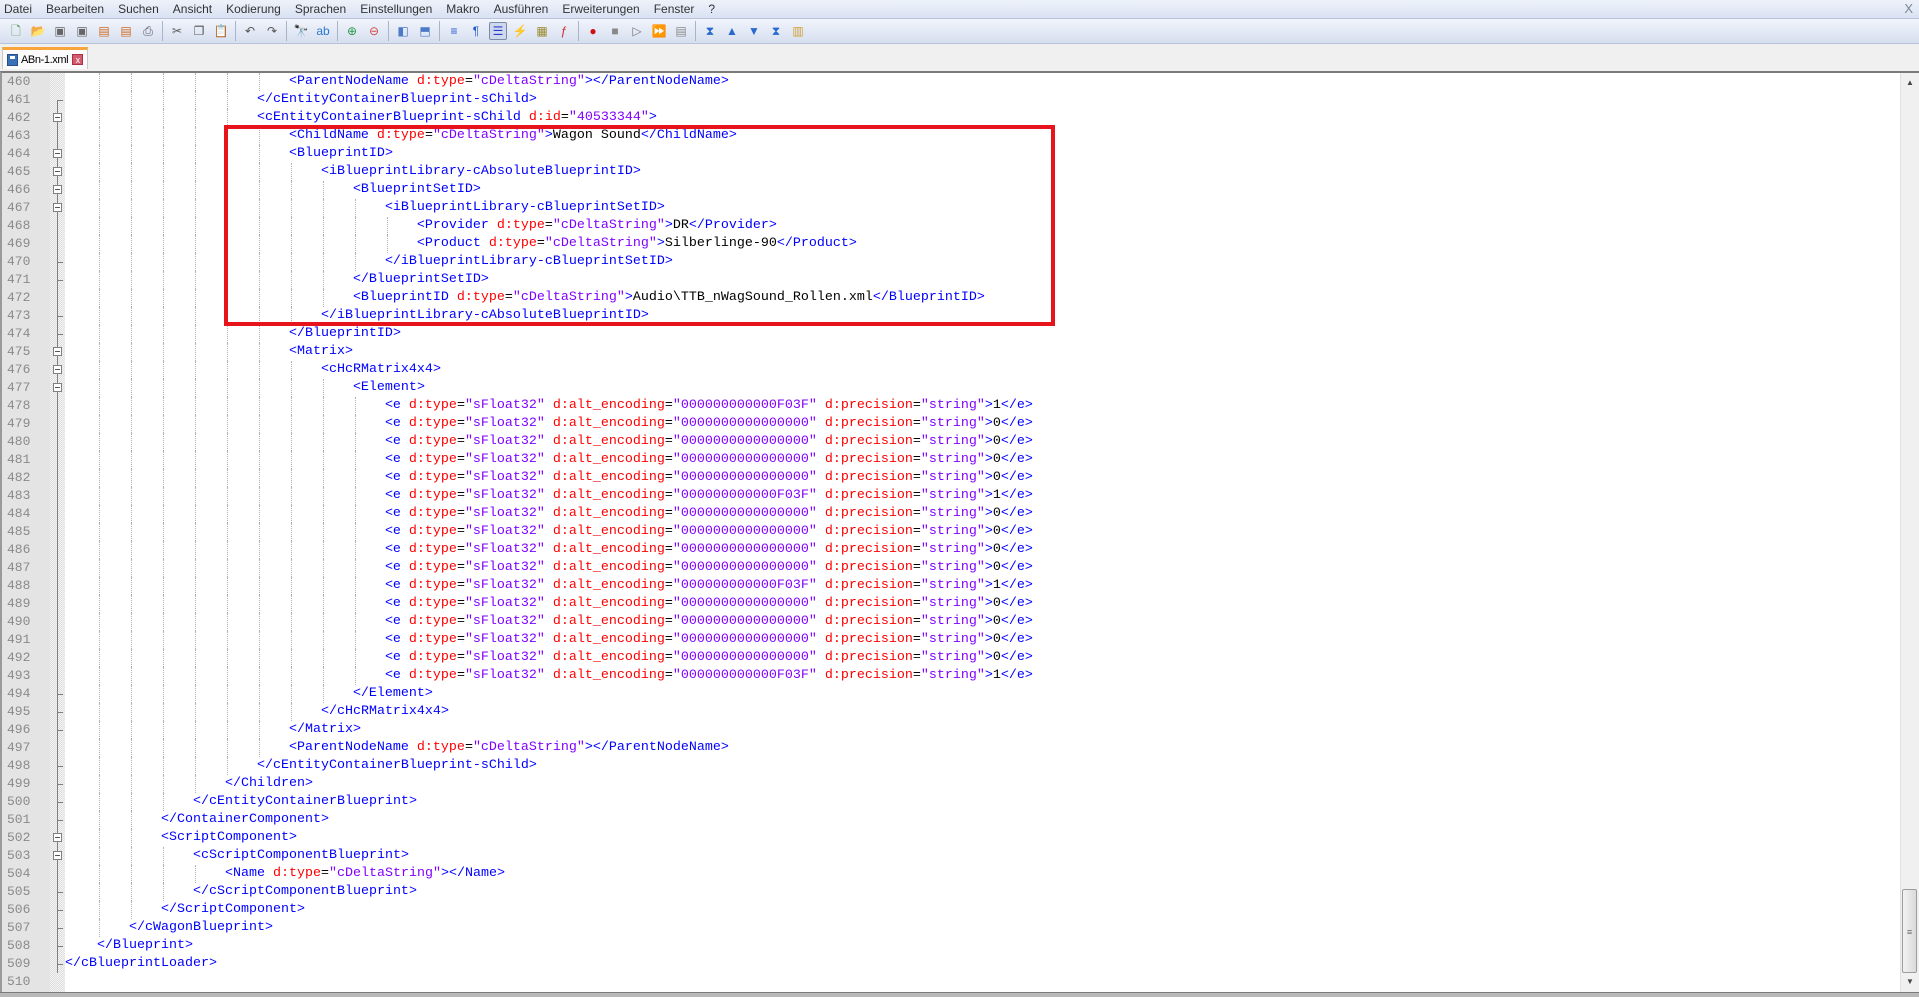 This screenshot has width=1919, height=997. What do you see at coordinates (374, 31) in the screenshot?
I see `zoom-out-icon: ⊖` at bounding box center [374, 31].